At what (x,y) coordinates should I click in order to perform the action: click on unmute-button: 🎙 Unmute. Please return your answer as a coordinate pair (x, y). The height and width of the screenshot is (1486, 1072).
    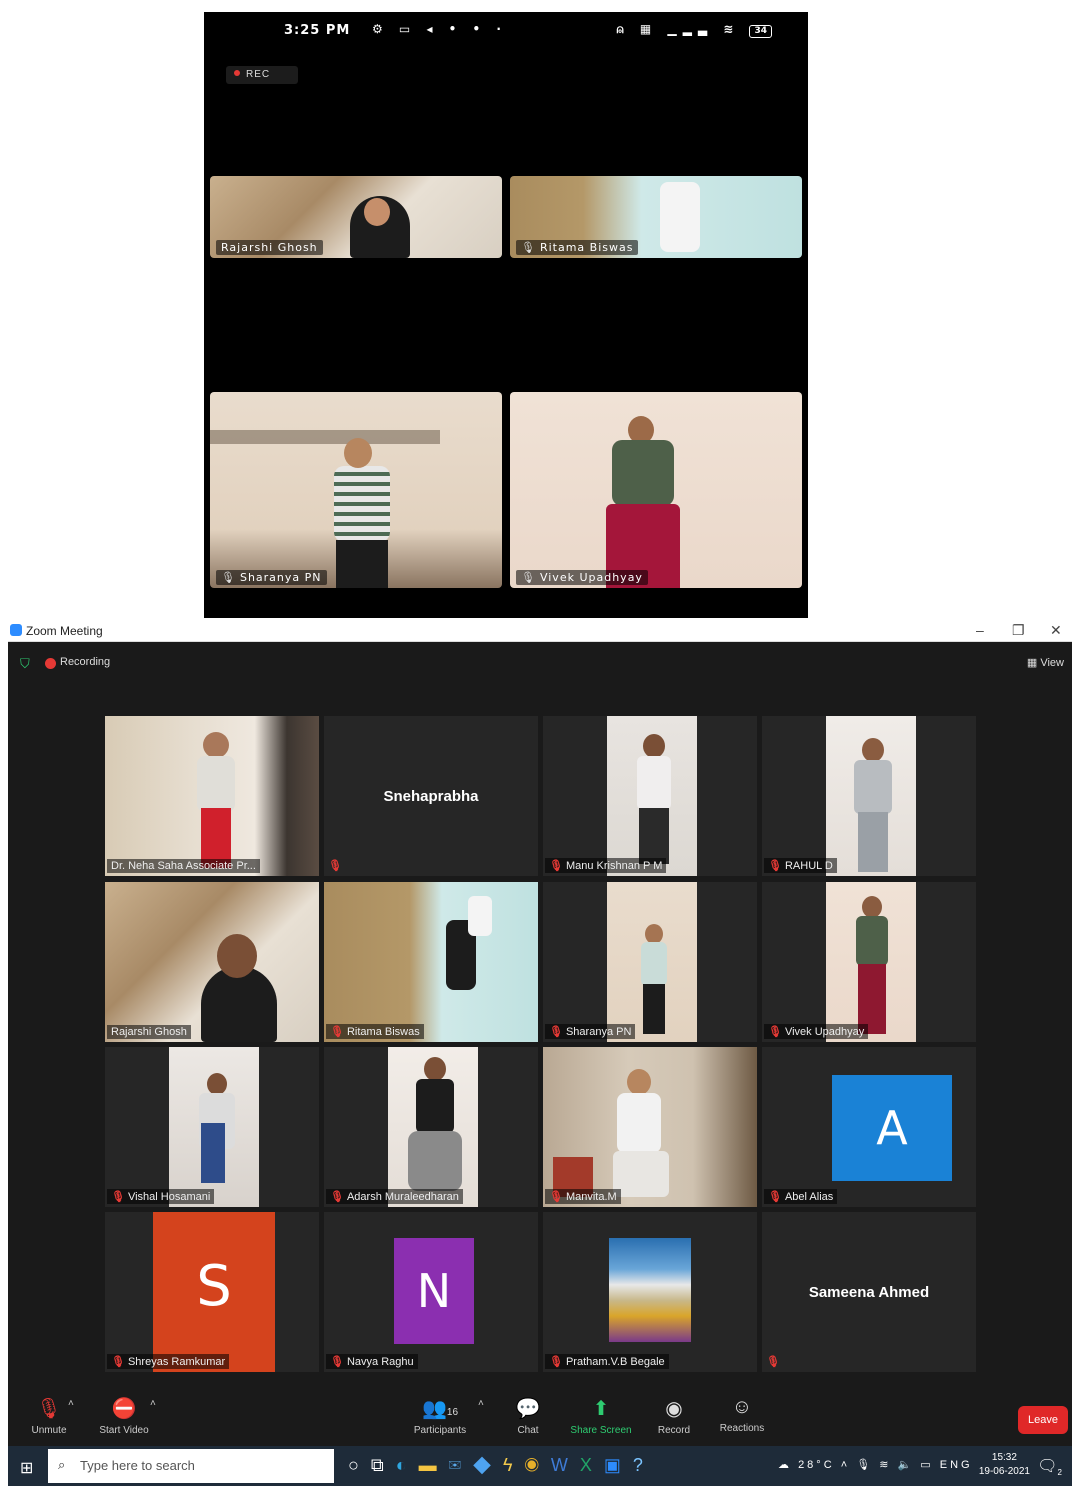
    Looking at the image, I should click on (49, 1416).